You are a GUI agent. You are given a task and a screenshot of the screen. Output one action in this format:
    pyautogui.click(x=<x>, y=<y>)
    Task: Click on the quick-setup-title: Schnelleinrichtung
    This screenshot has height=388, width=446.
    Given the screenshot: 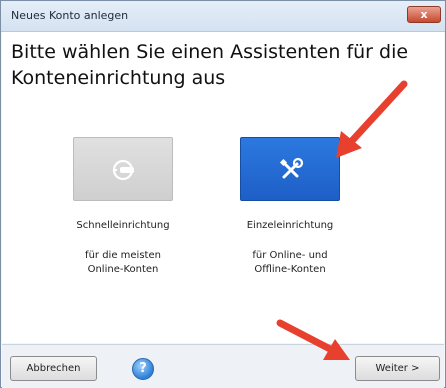 What is the action you would take?
    pyautogui.click(x=123, y=225)
    